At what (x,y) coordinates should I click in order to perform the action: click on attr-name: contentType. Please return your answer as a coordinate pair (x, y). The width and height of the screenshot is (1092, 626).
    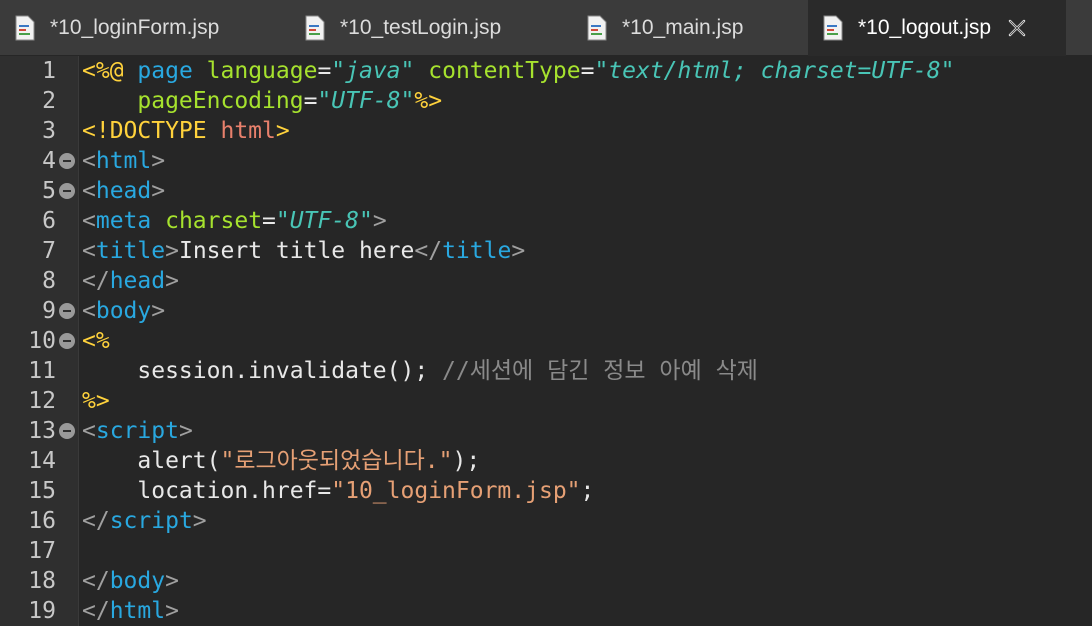
    Looking at the image, I should click on (504, 71).